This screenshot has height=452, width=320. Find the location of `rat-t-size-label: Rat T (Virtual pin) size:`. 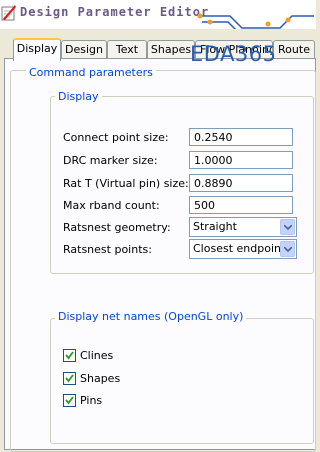

rat-t-size-label: Rat T (Virtual pin) size: is located at coordinates (126, 183).